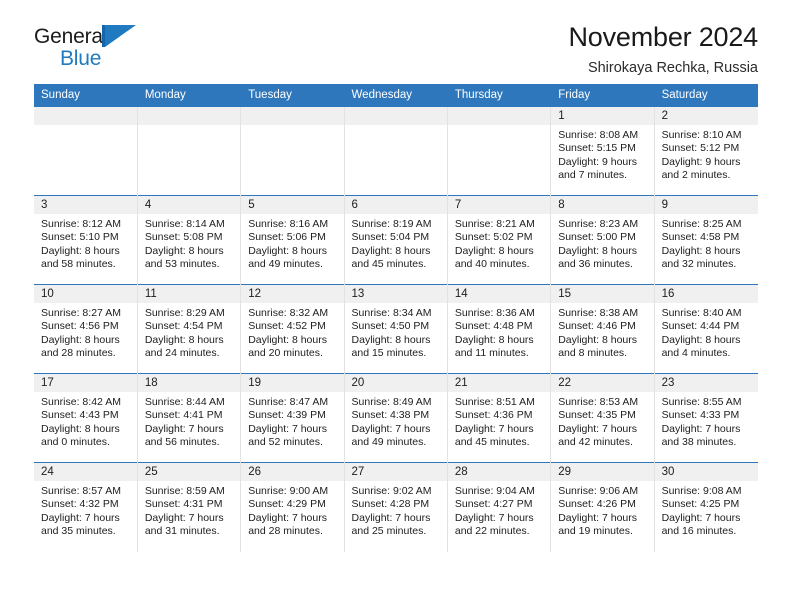 The image size is (792, 612). I want to click on sunrise-time: Sunrise: 8:29 AM, so click(184, 313).